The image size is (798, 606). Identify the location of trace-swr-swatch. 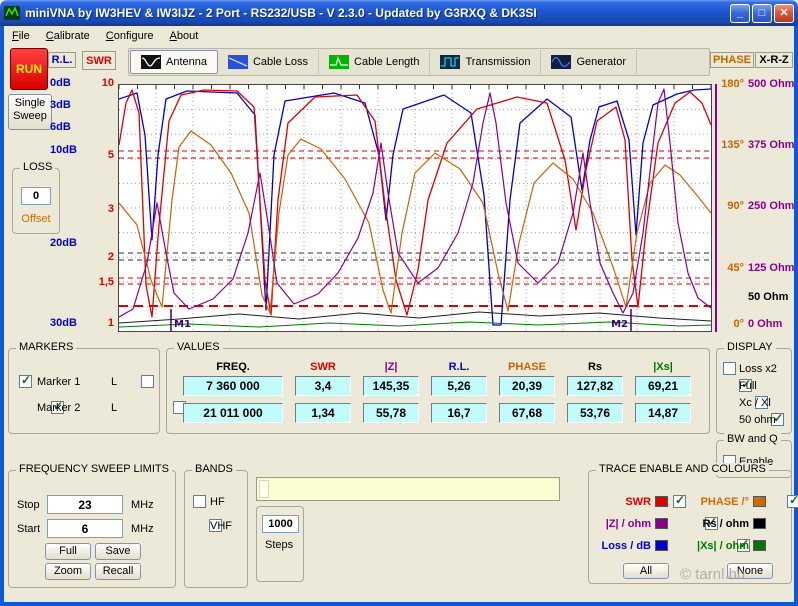
(661, 501).